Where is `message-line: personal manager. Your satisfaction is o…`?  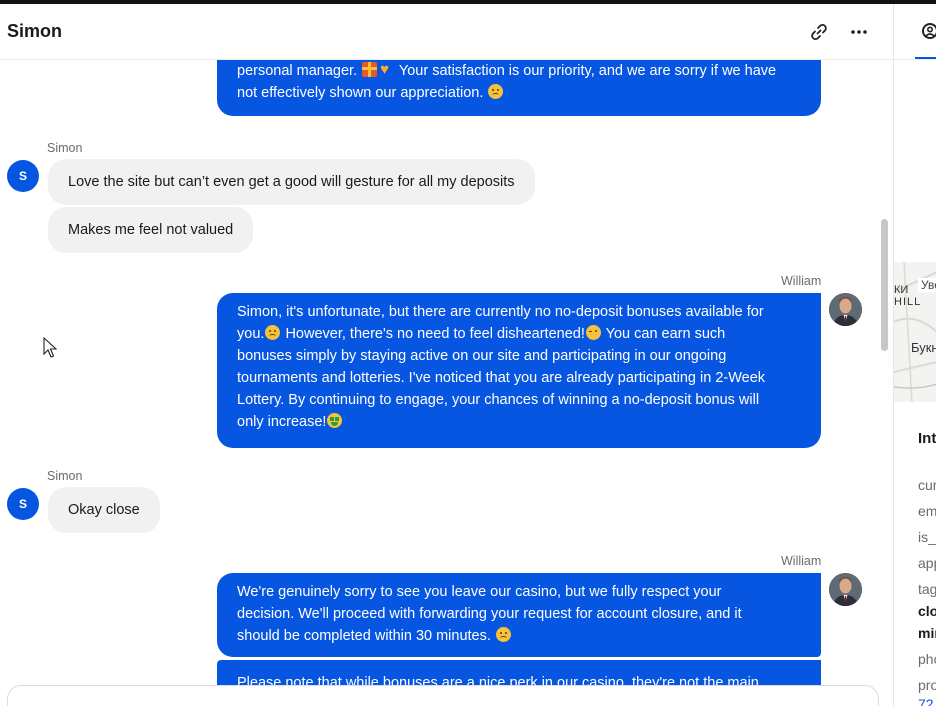 message-line: personal manager. Your satisfaction is o… is located at coordinates (519, 71).